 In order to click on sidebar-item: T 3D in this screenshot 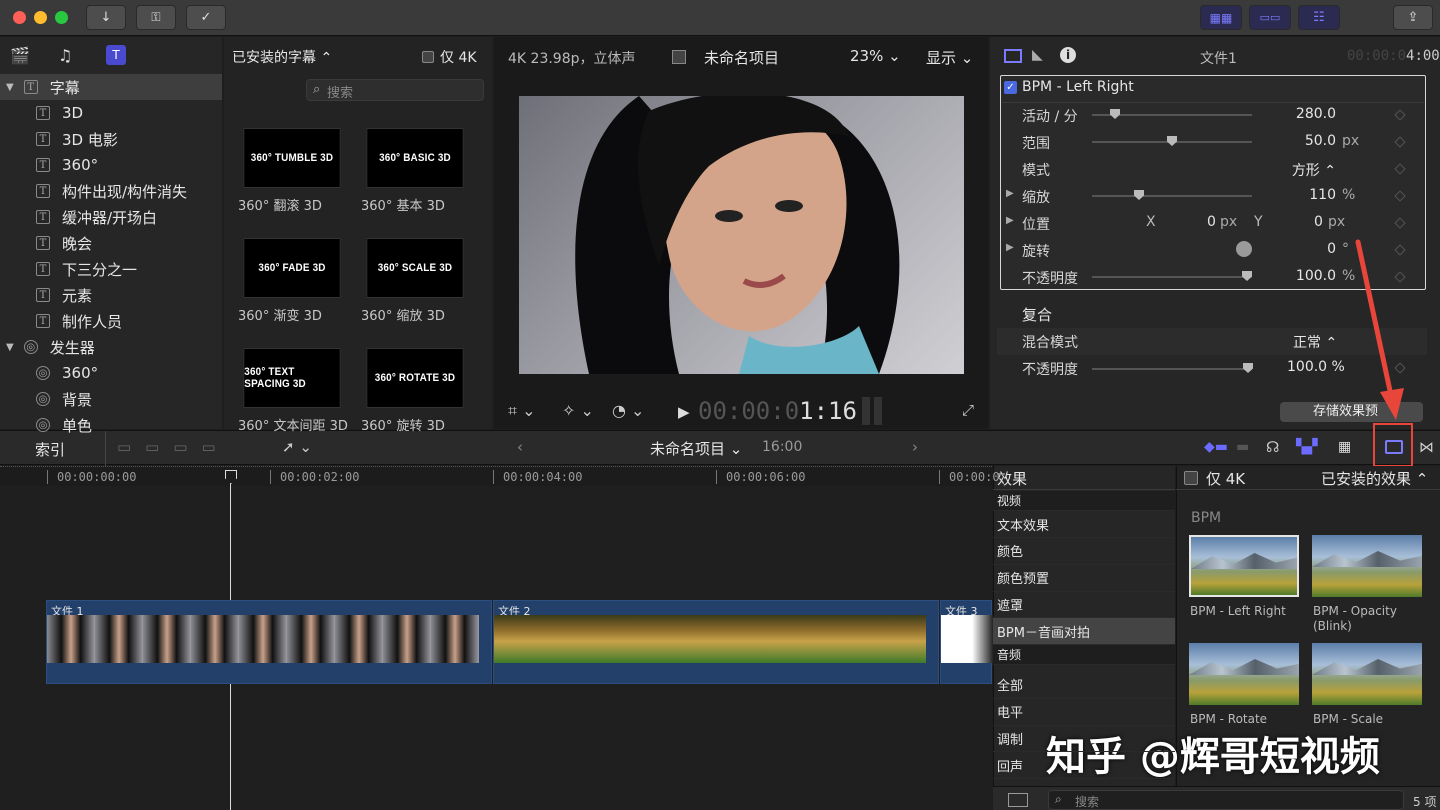, I will do `click(111, 113)`.